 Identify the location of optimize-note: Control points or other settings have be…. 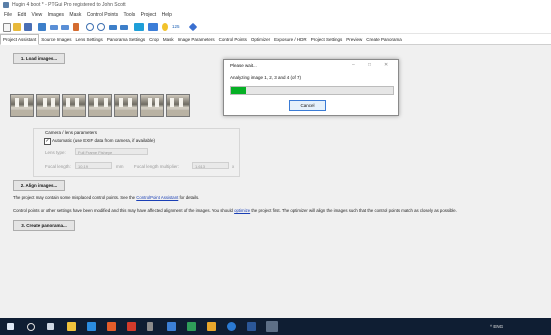
(235, 210).